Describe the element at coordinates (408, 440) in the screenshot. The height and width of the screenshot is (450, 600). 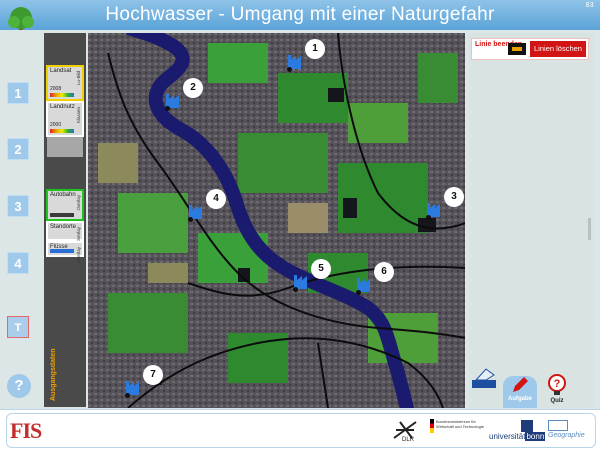
I see `dlr-label: DLR` at that location.